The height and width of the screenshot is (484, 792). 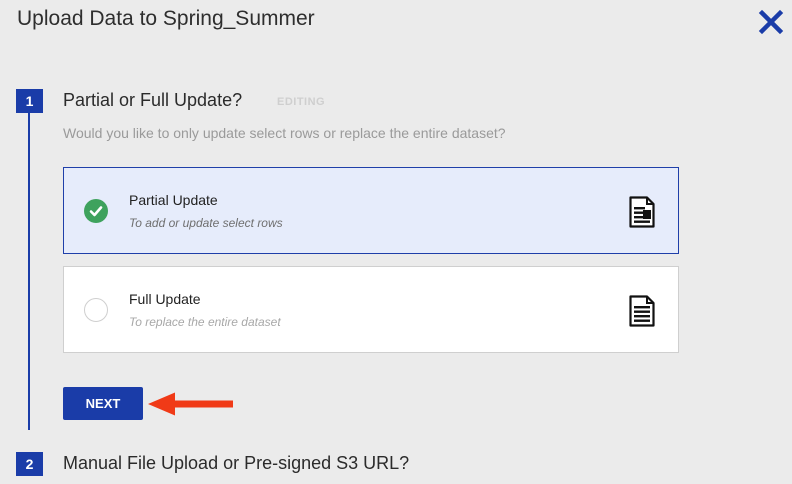 What do you see at coordinates (103, 403) in the screenshot?
I see `next-button: NEXT` at bounding box center [103, 403].